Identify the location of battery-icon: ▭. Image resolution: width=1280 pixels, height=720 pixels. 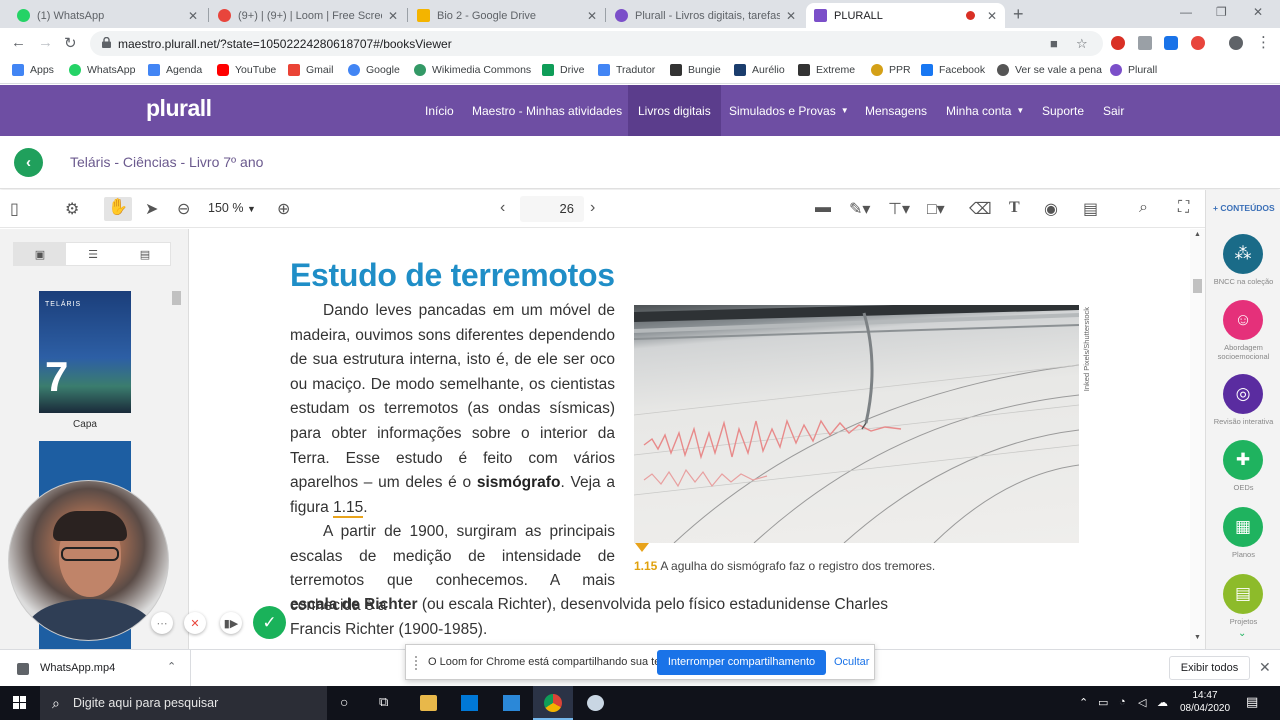
(1103, 702).